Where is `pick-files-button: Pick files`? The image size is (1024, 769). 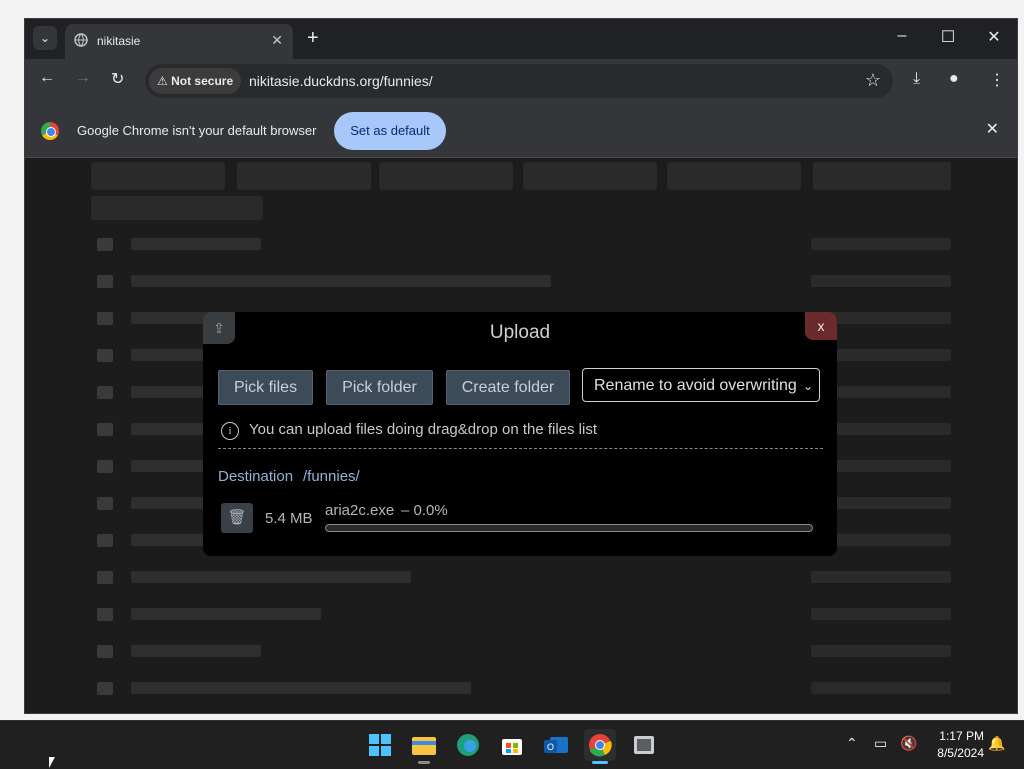
pick-files-button: Pick files is located at coordinates (265, 387).